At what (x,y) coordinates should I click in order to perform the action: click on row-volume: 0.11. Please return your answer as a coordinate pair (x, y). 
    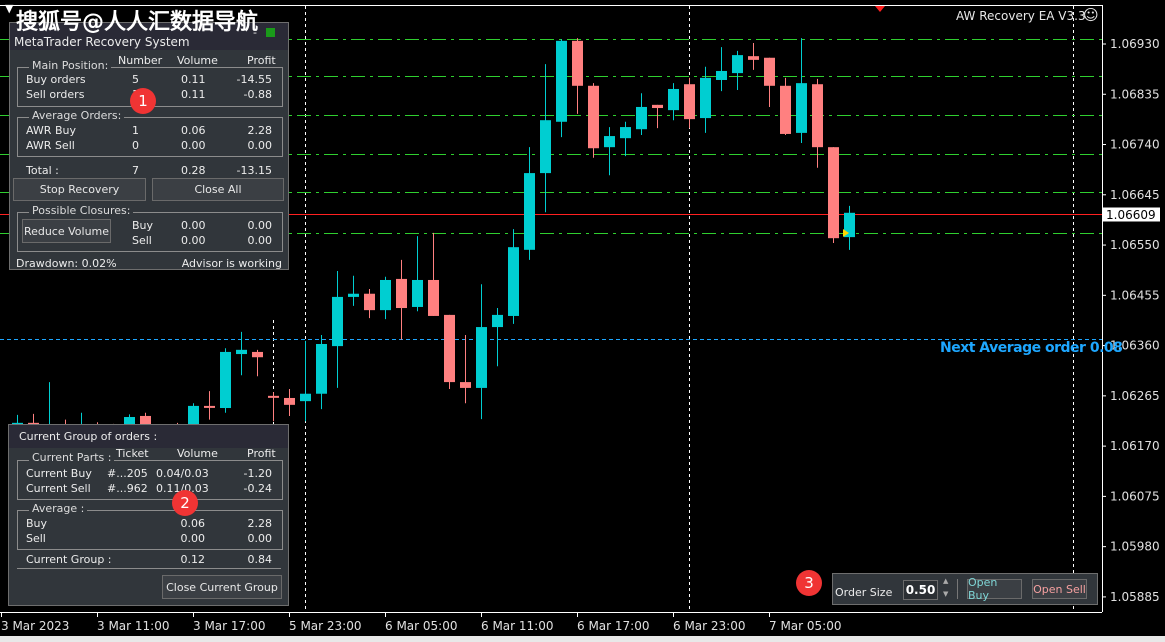
    Looking at the image, I should click on (193, 94).